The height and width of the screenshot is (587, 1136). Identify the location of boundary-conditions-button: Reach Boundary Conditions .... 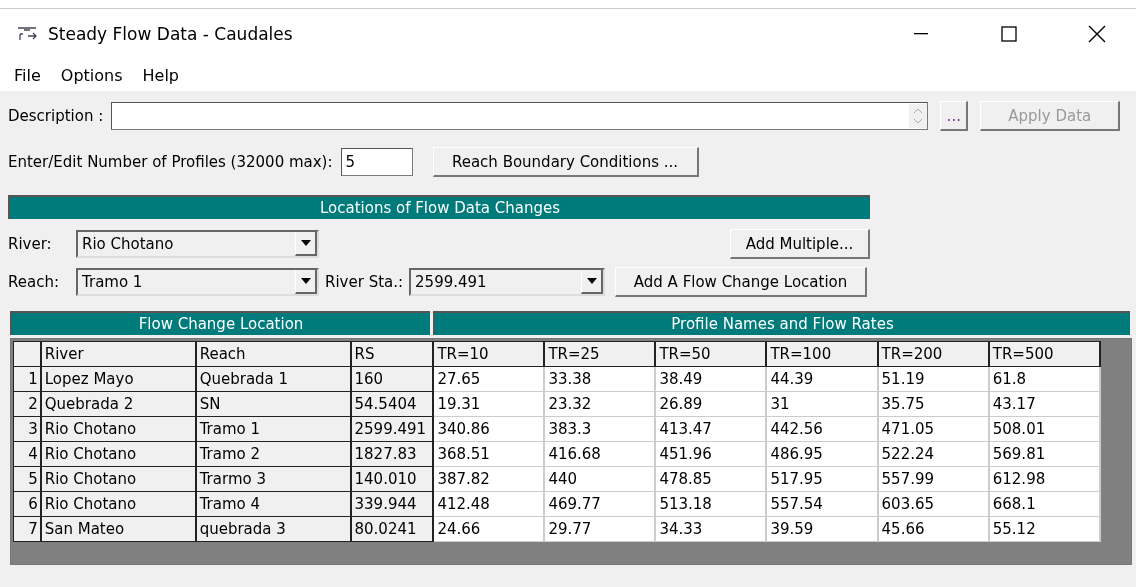
(565, 162).